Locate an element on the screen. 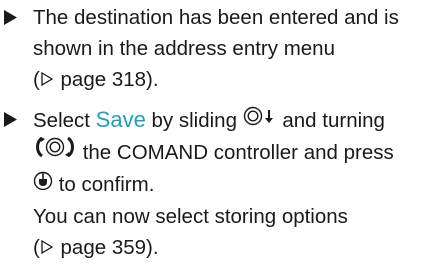 The width and height of the screenshot is (438, 272). line2-rest: the COMAND controller and press is located at coordinates (235, 153).